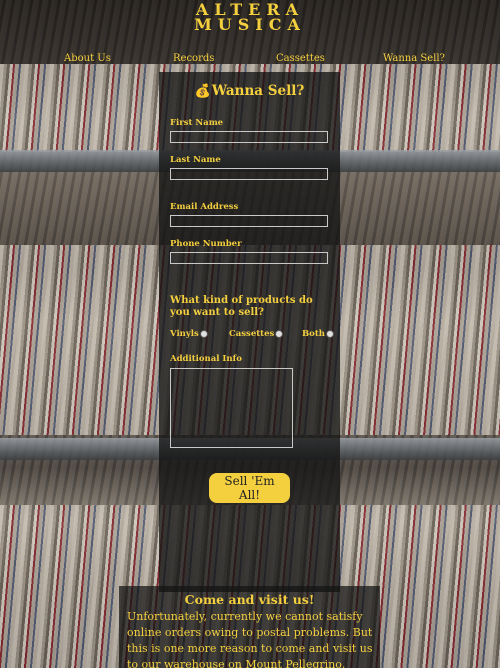  I want to click on phone-field, so click(249, 258).